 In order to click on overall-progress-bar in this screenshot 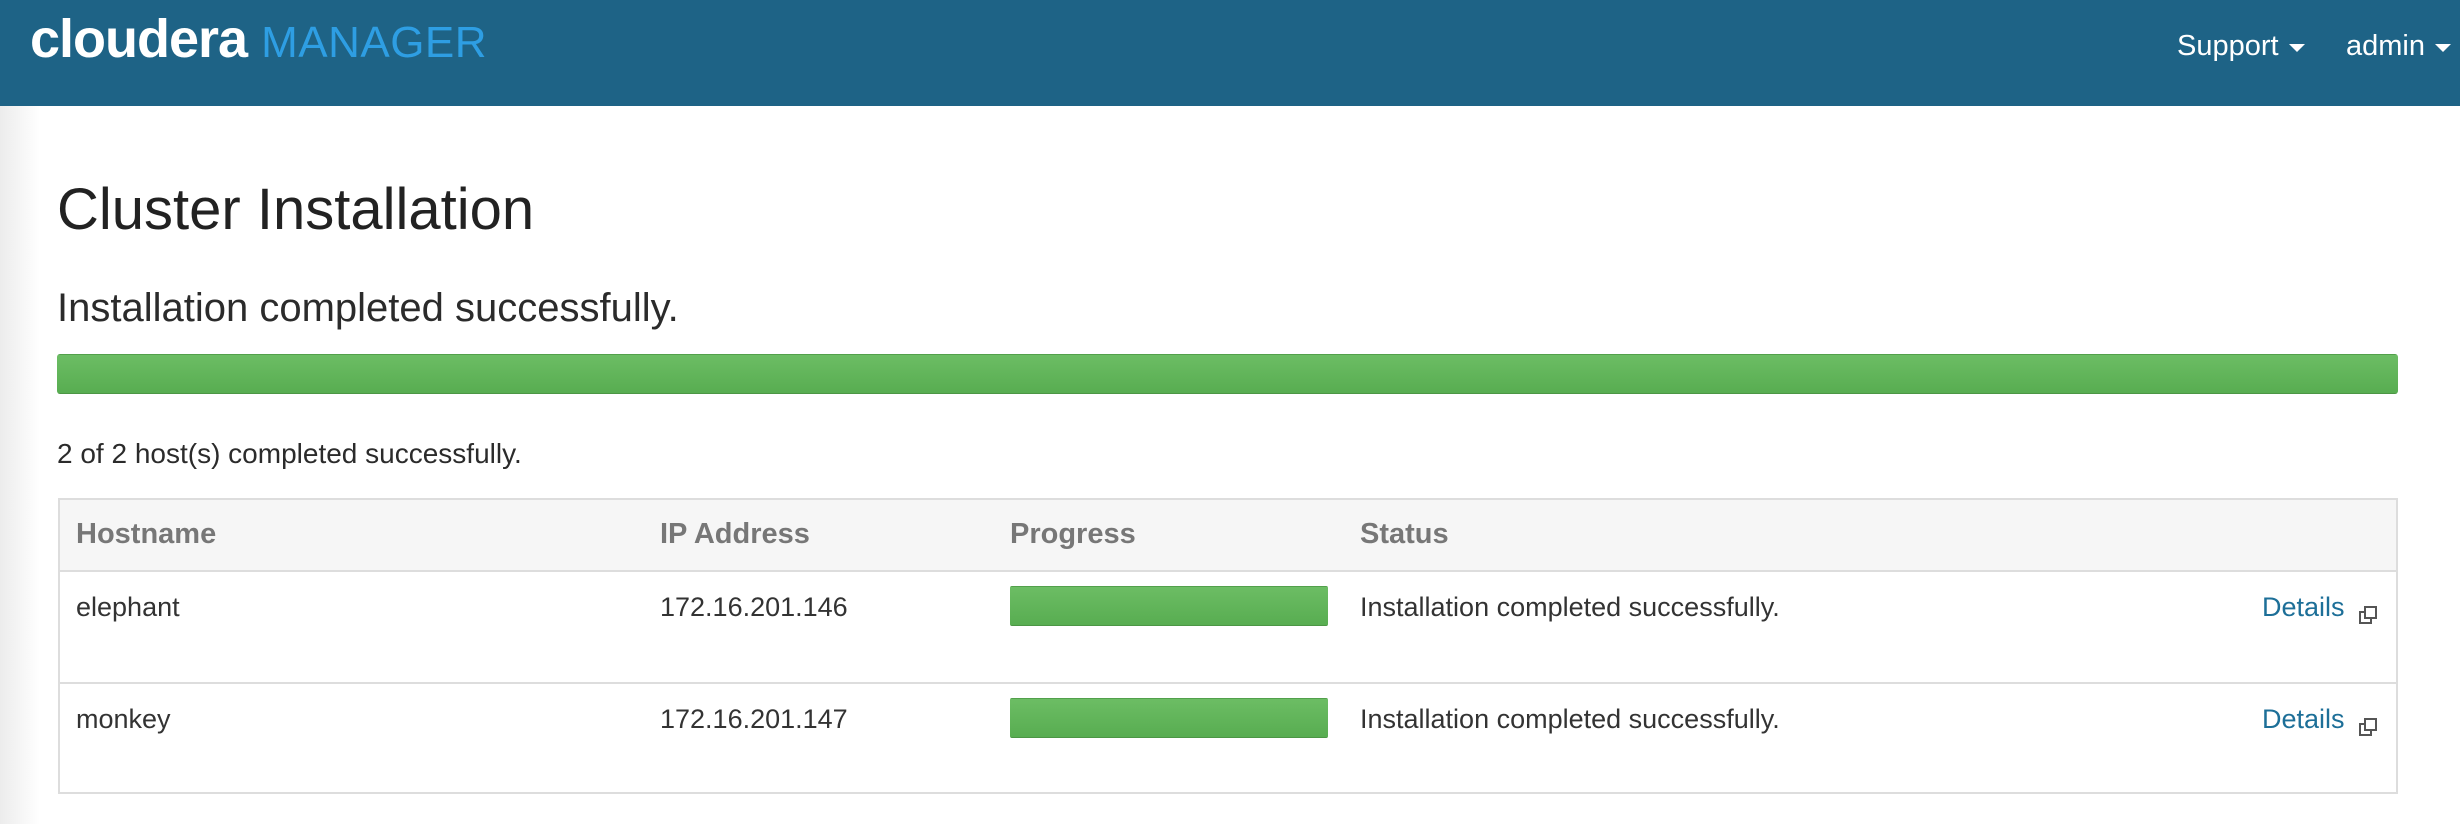, I will do `click(1227, 374)`.